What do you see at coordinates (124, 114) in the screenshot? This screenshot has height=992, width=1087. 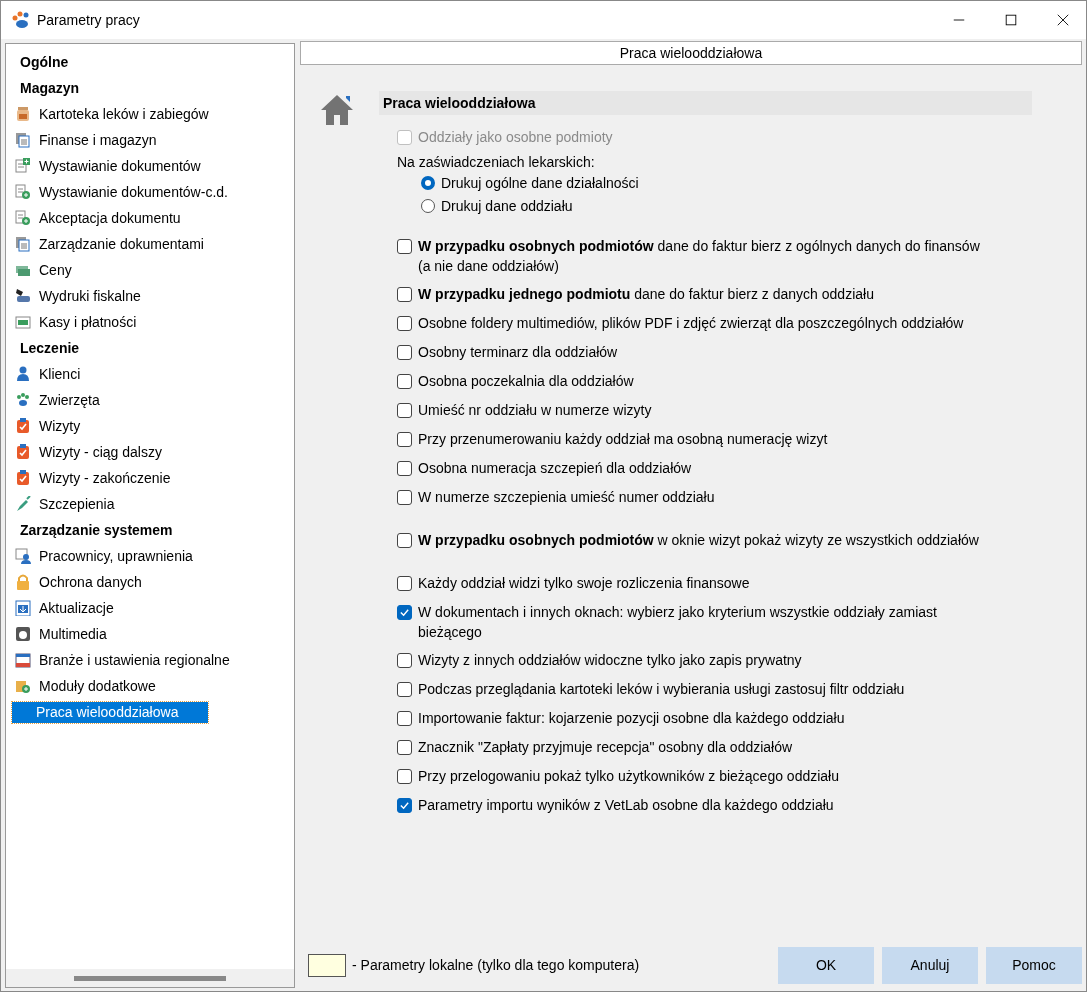 I see `tree-item: Kartoteka leków i zabiegów` at bounding box center [124, 114].